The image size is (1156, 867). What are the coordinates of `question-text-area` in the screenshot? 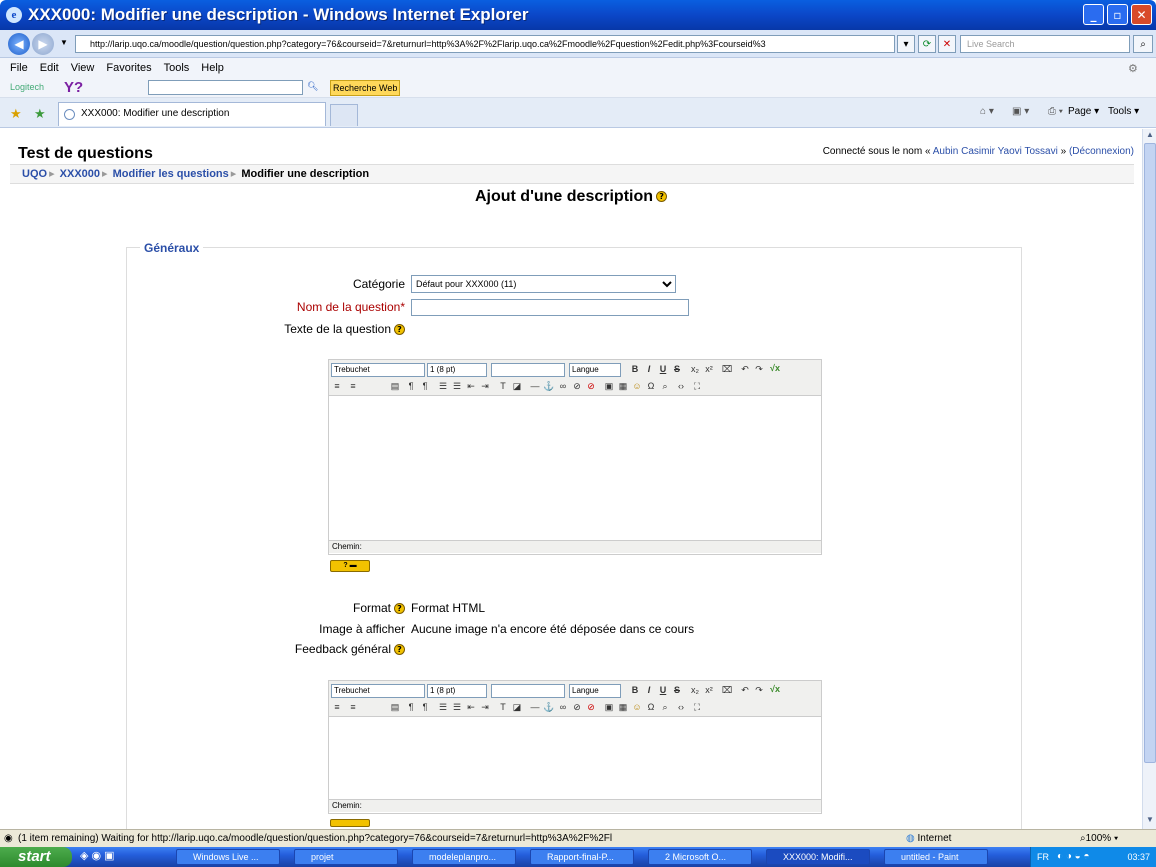 It's located at (575, 468).